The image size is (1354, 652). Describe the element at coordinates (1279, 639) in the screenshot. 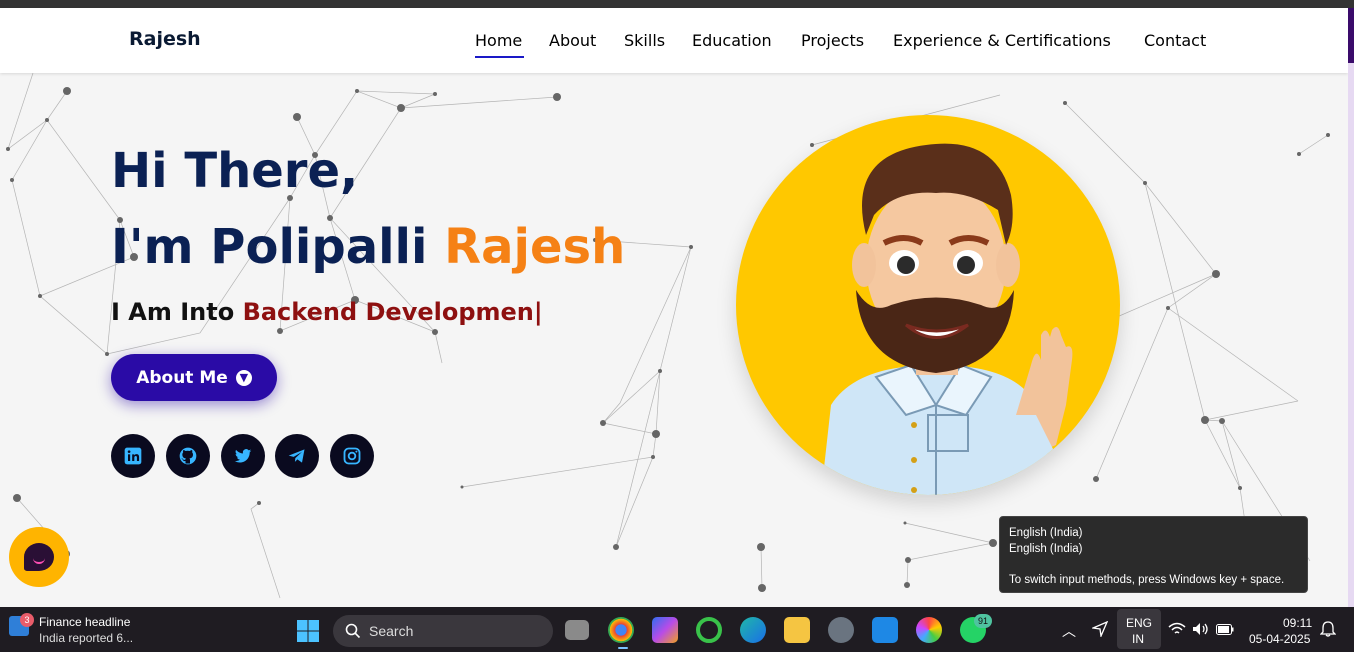

I see `clock-date: 05-04-2025` at that location.